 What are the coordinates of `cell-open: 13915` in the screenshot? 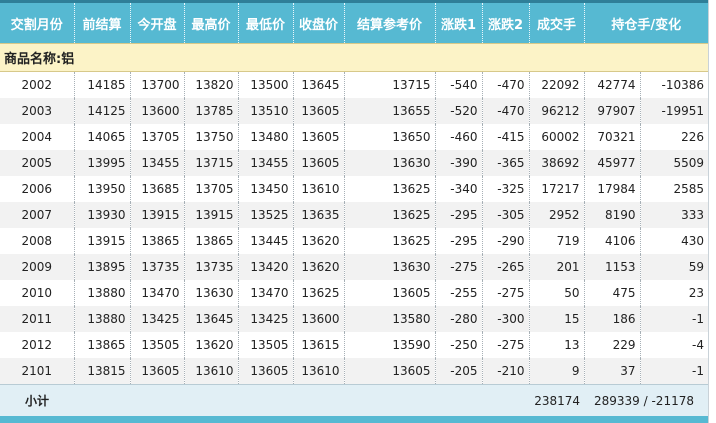 It's located at (157, 215).